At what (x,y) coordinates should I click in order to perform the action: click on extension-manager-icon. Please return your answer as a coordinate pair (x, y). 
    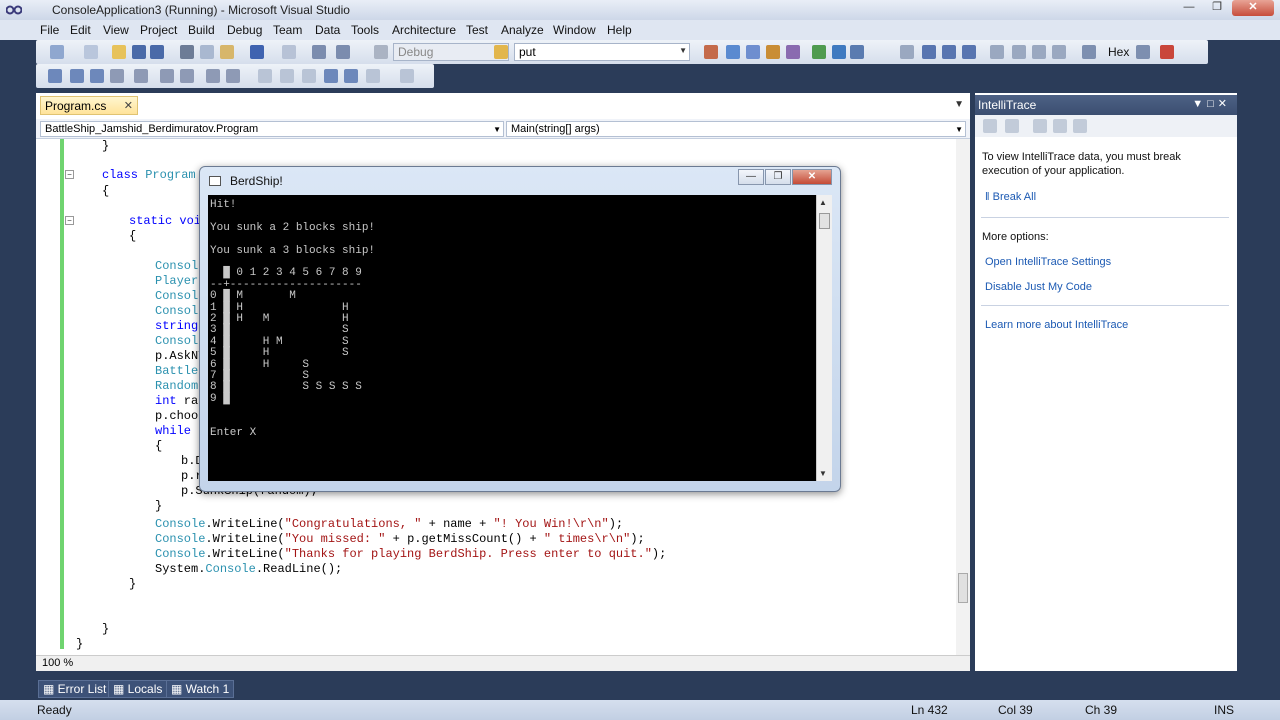
    Looking at the image, I should click on (819, 52).